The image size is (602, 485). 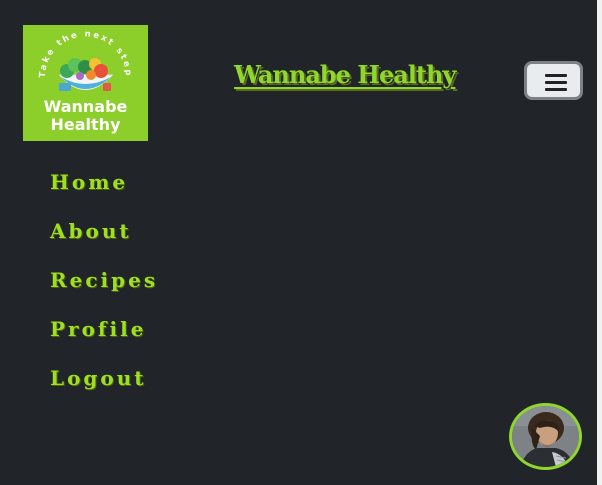 I want to click on nav-item-home: Home, so click(x=104, y=194).